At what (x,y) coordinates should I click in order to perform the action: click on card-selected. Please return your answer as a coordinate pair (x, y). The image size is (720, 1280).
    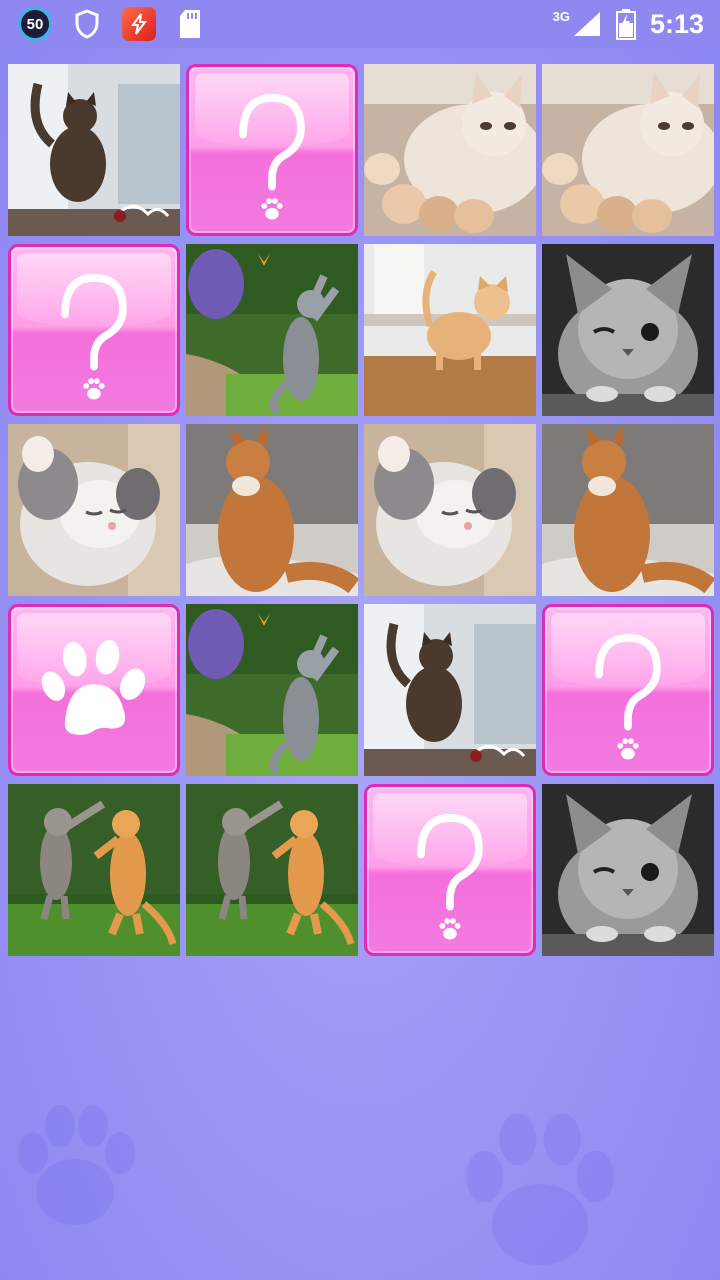
    Looking at the image, I should click on (94, 690).